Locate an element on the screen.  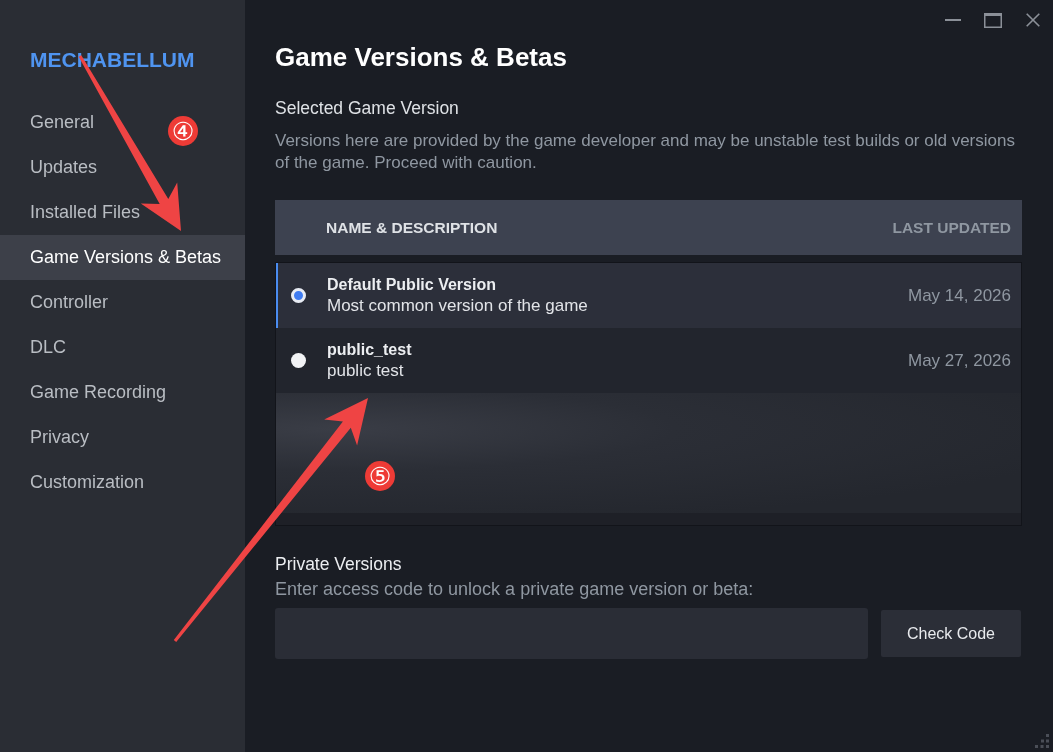
sidebar-item: Customization is located at coordinates (87, 482).